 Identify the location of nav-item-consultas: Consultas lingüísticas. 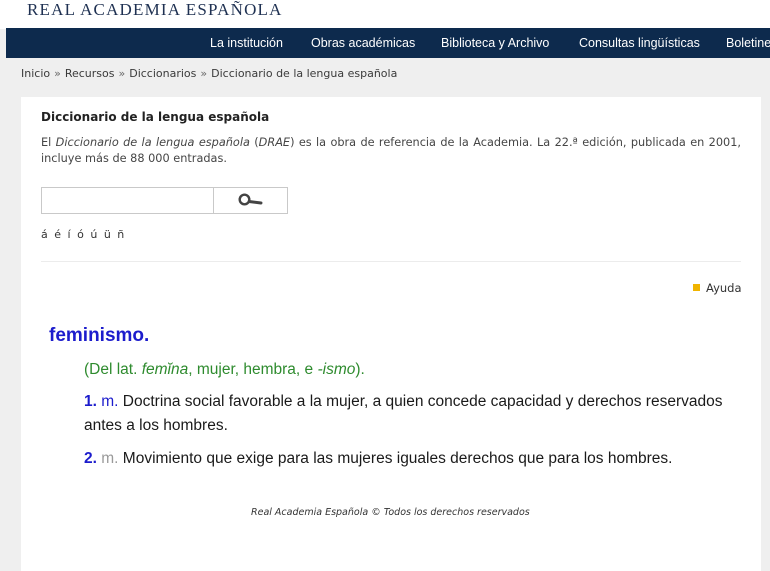
(639, 43).